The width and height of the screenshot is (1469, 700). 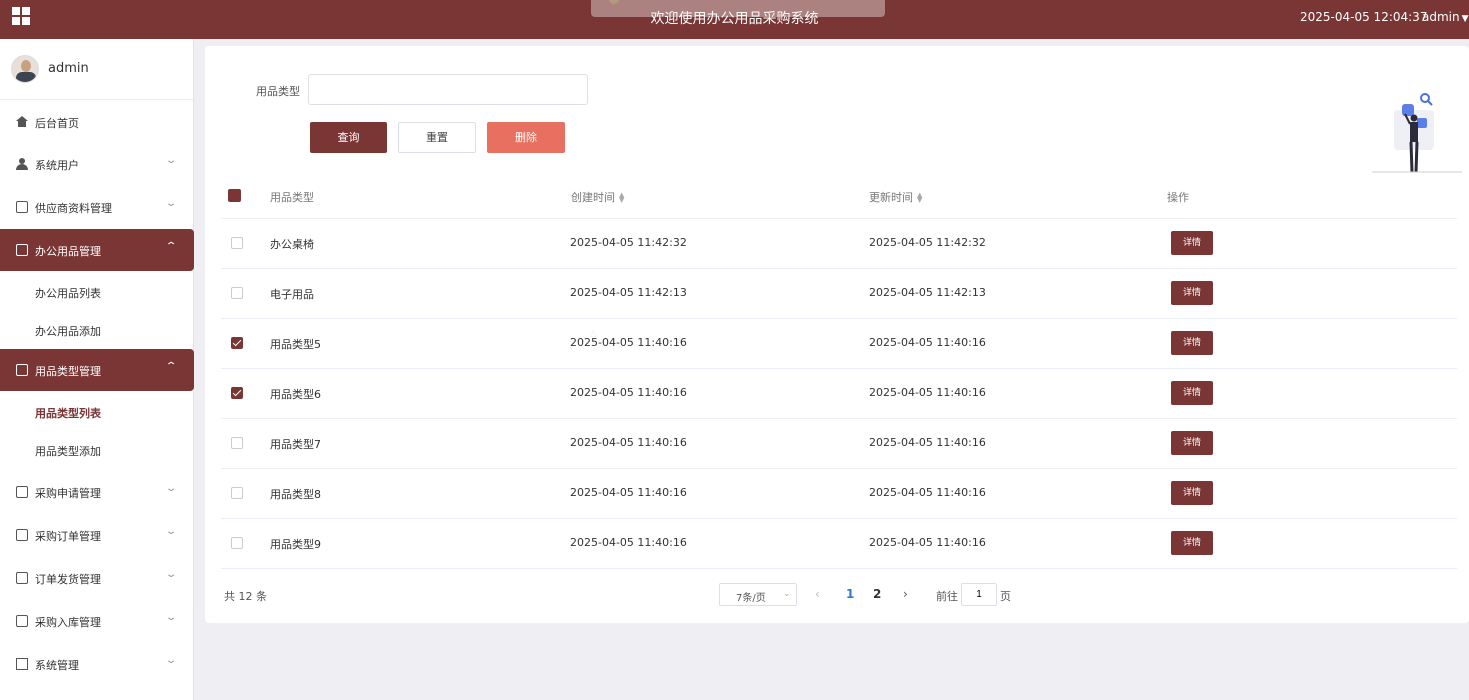 I want to click on next-page-button: ›, so click(x=905, y=594).